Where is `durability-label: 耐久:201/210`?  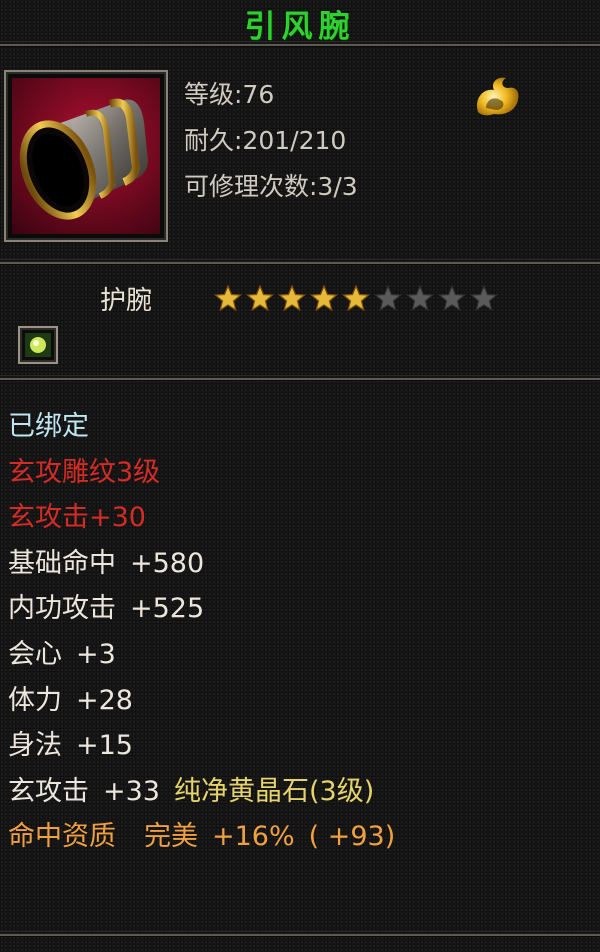 durability-label: 耐久:201/210 is located at coordinates (265, 140).